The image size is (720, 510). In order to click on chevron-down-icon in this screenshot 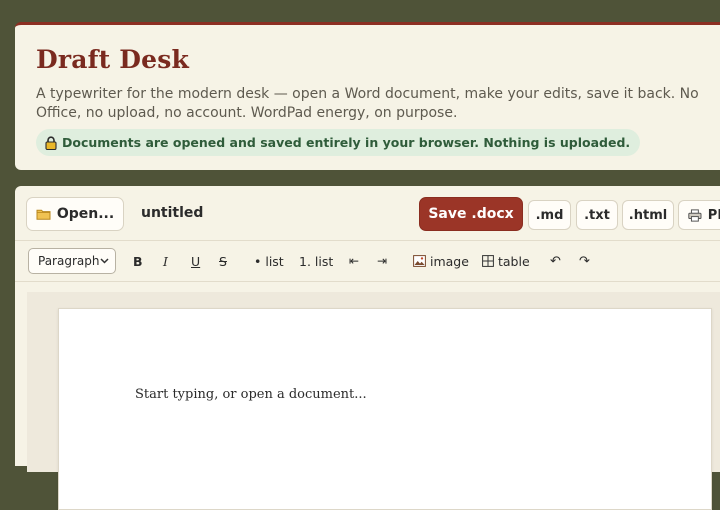, I will do `click(104, 261)`.